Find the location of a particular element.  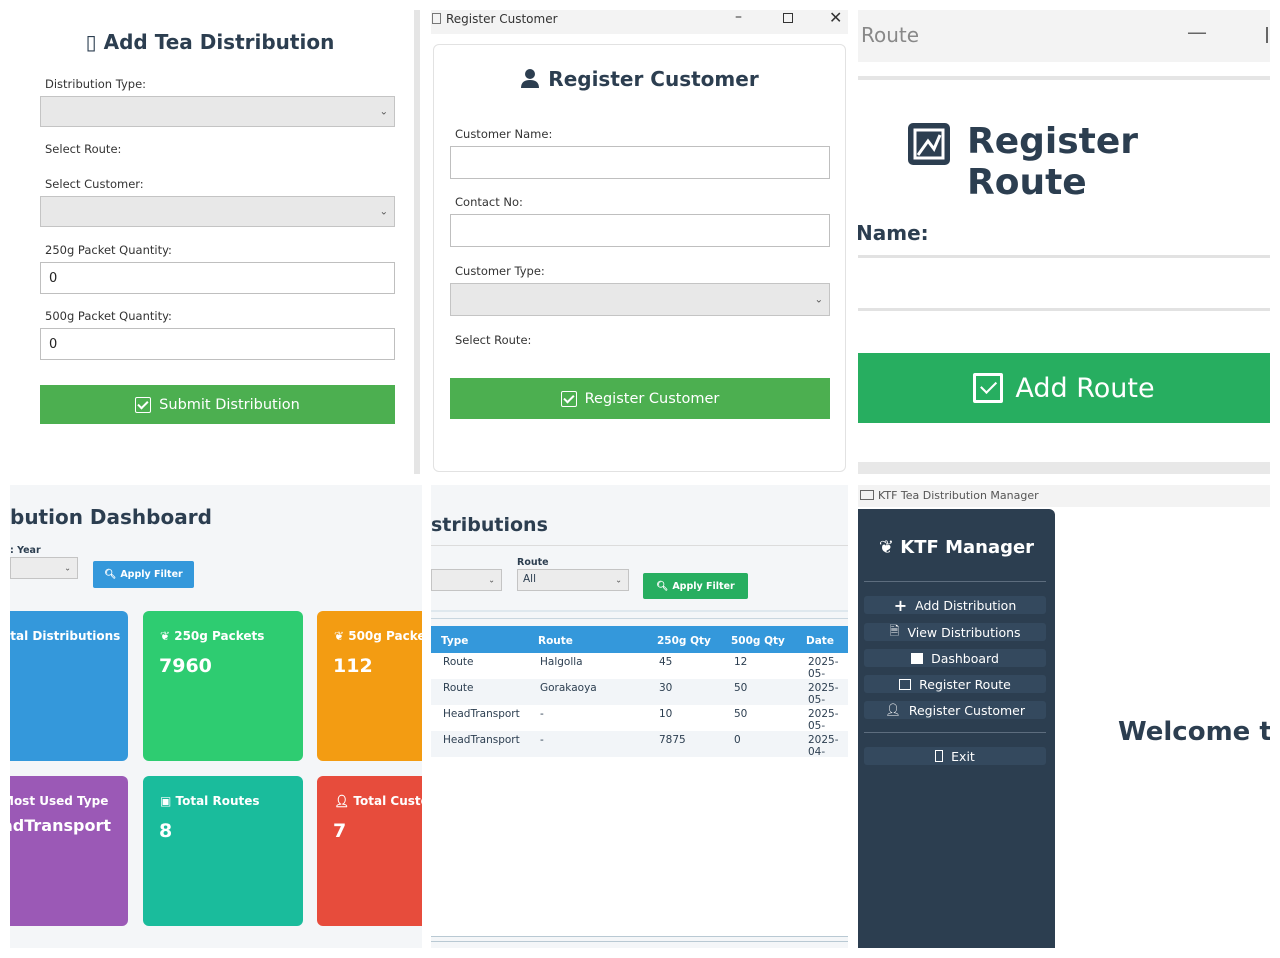

add-route-button: Add Route is located at coordinates (1064, 388).